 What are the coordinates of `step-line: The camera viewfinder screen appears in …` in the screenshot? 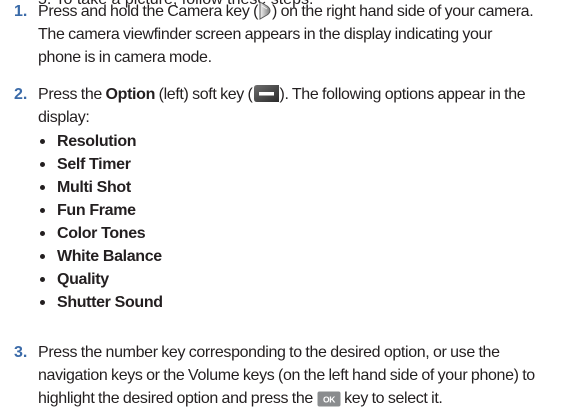 It's located at (265, 34).